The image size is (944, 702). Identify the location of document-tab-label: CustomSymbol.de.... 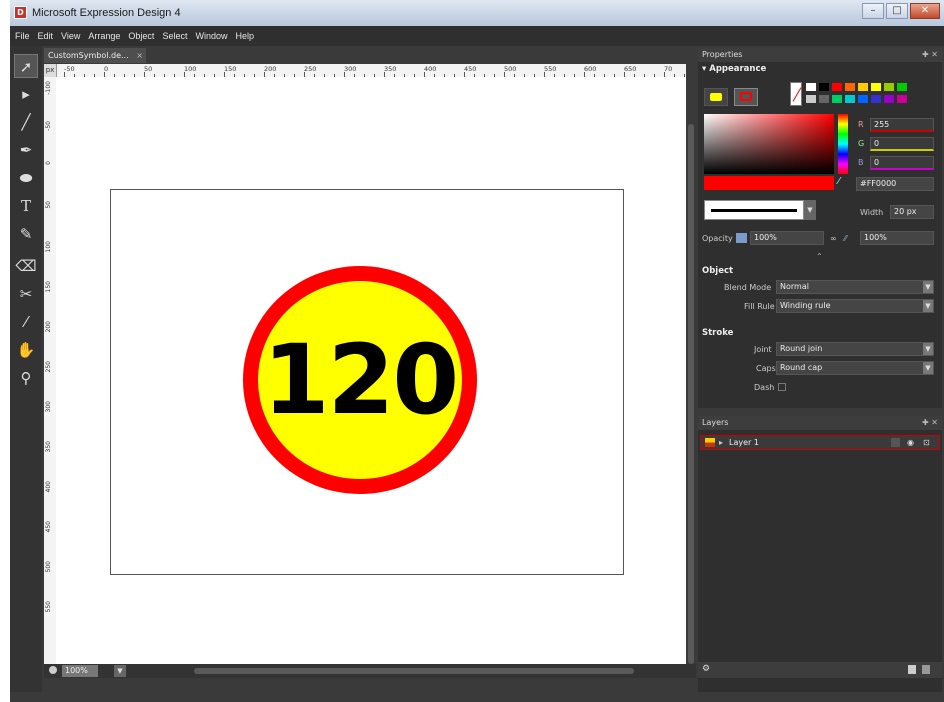
(88, 55).